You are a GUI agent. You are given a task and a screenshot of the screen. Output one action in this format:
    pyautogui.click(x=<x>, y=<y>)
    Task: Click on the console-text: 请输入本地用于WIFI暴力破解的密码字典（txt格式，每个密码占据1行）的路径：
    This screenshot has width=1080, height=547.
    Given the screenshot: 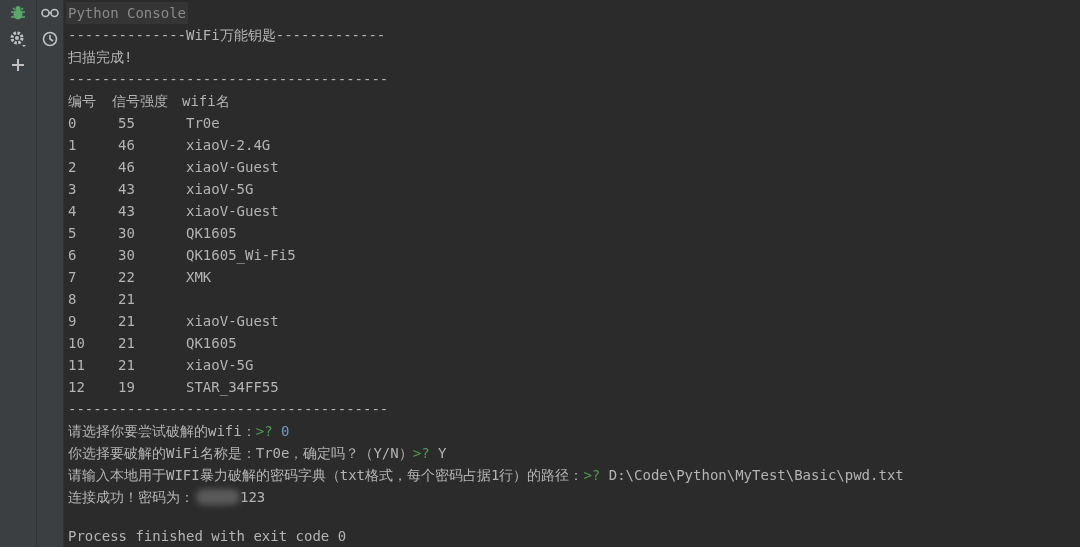 What is the action you would take?
    pyautogui.click(x=326, y=475)
    